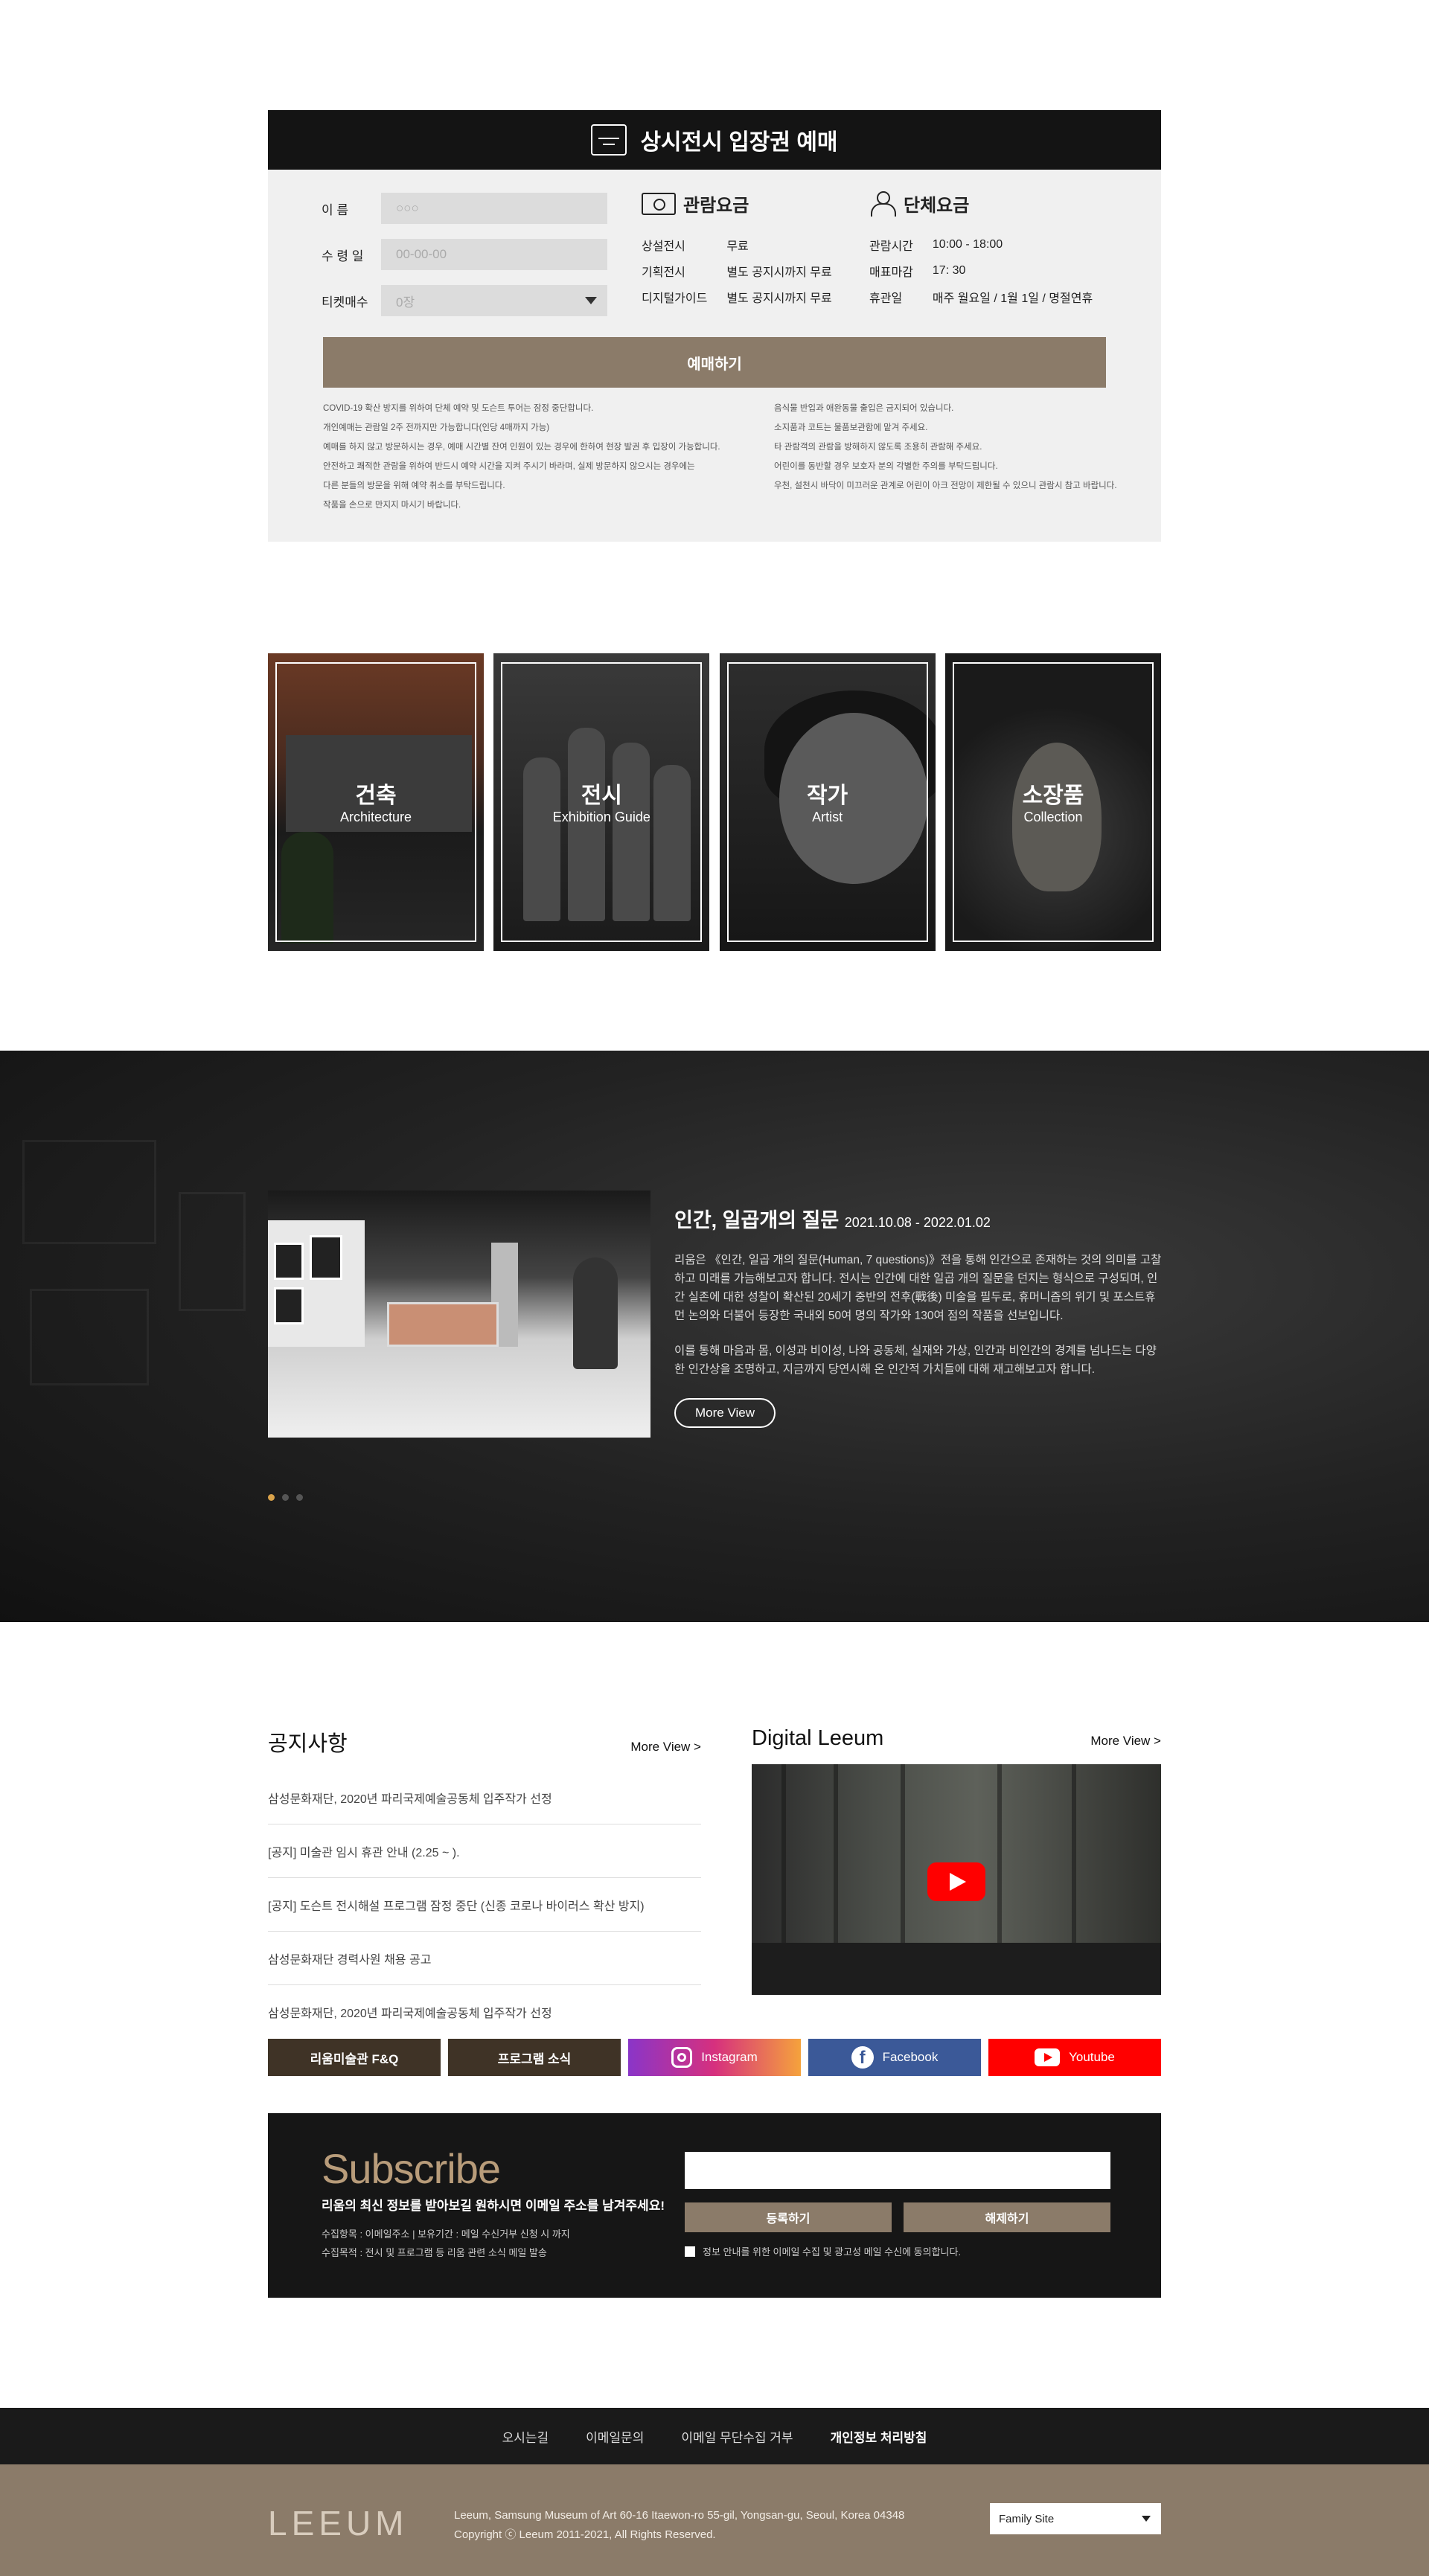 The height and width of the screenshot is (2576, 1429). What do you see at coordinates (375, 817) in the screenshot?
I see `category-subtitle: Architecture` at bounding box center [375, 817].